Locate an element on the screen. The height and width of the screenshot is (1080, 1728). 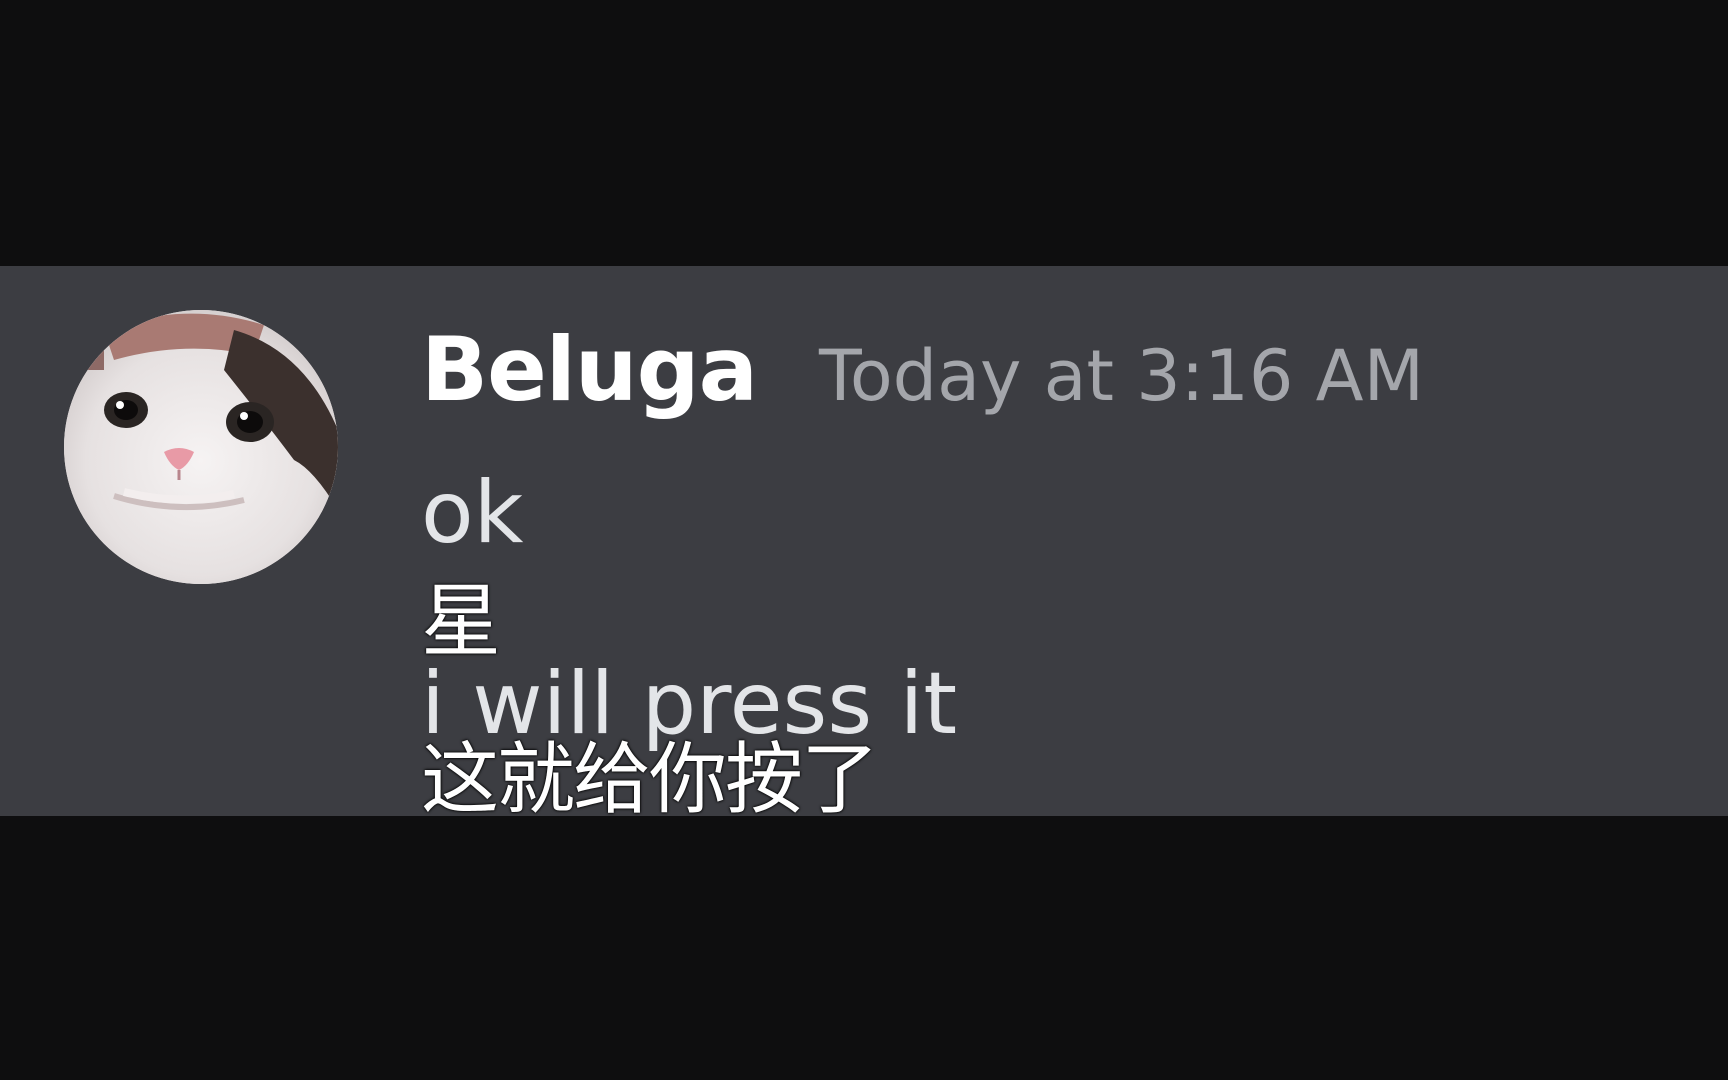
subtitle-line: 星 is located at coordinates (461, 621).